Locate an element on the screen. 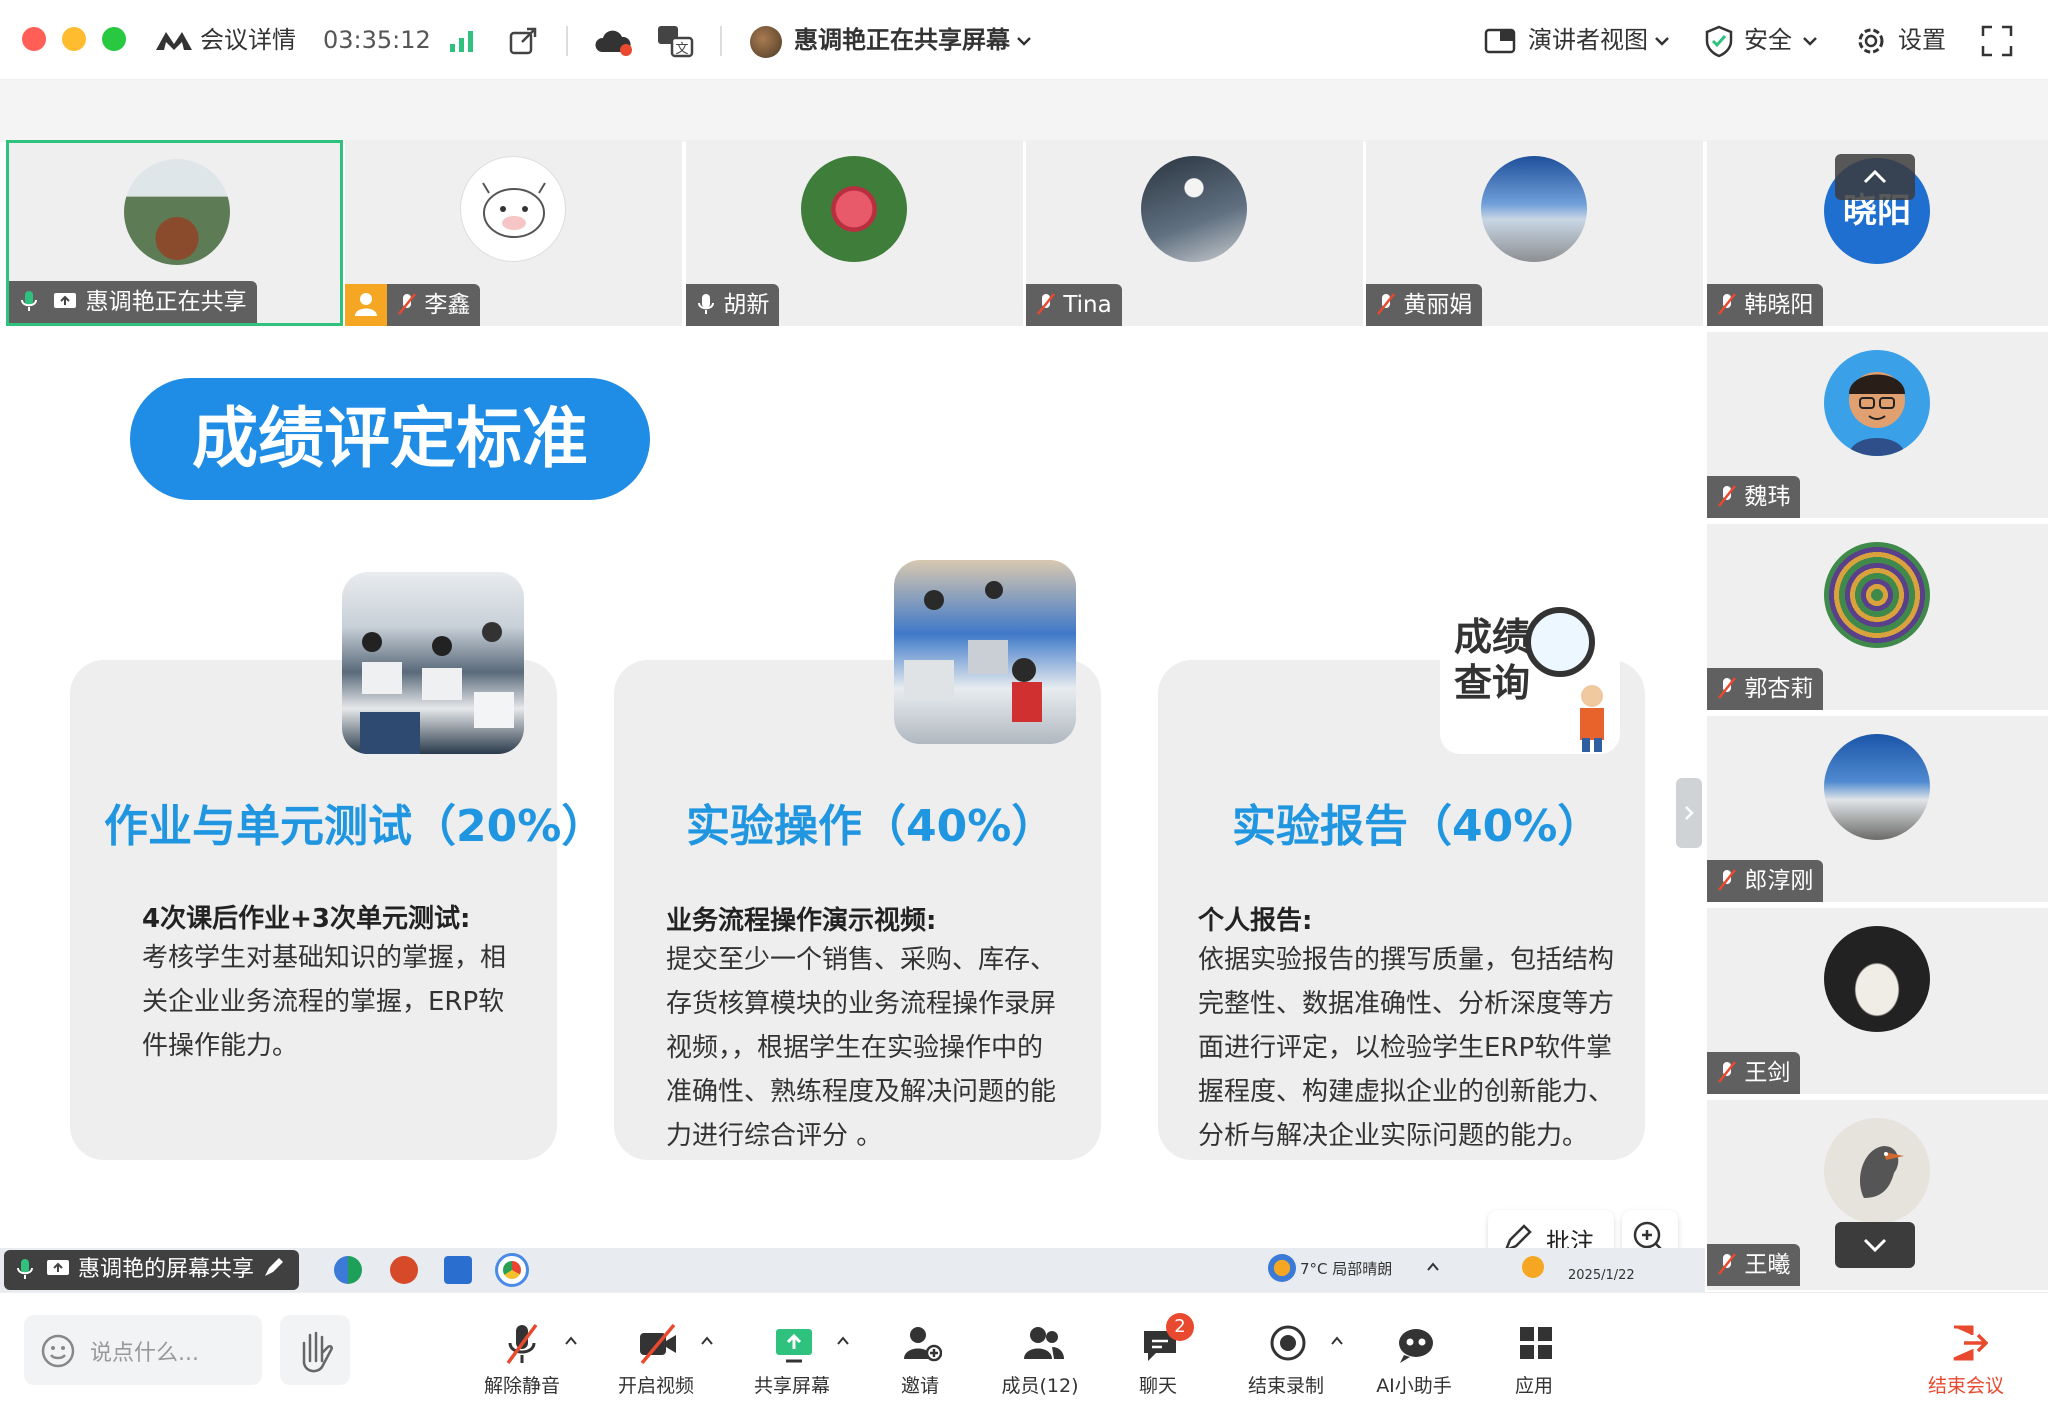  scroll-down-button is located at coordinates (1875, 1245).